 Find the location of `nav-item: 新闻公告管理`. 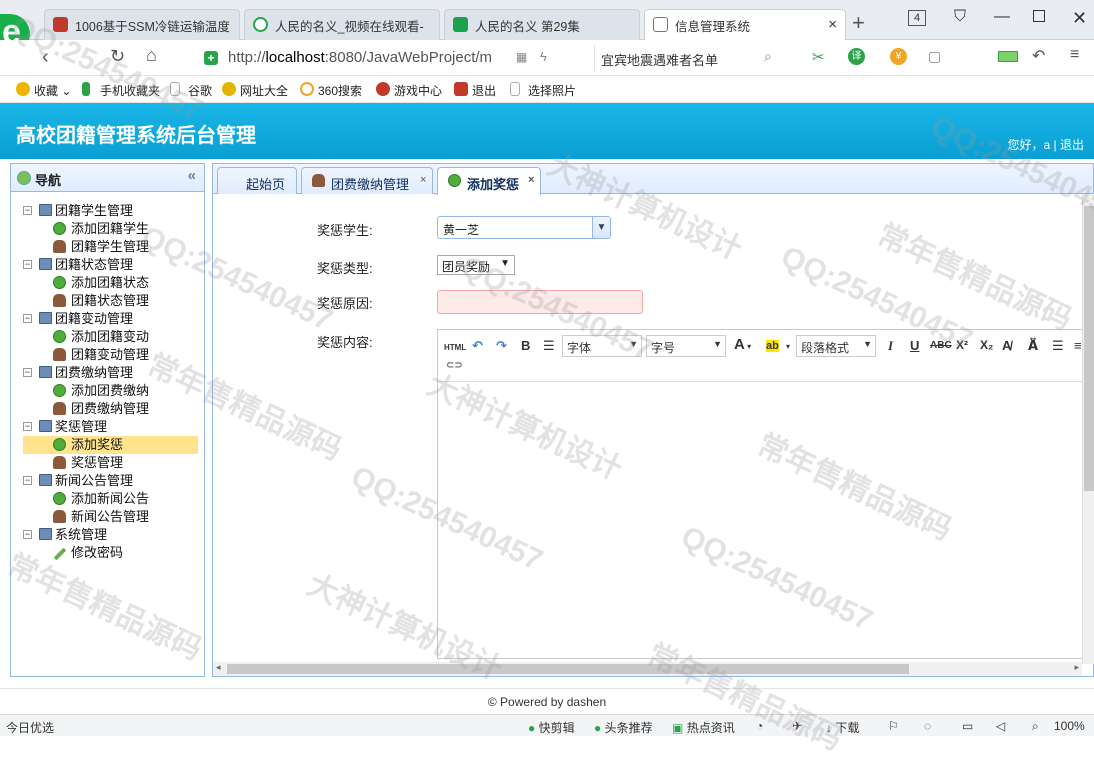

nav-item: 新闻公告管理 is located at coordinates (110, 517).